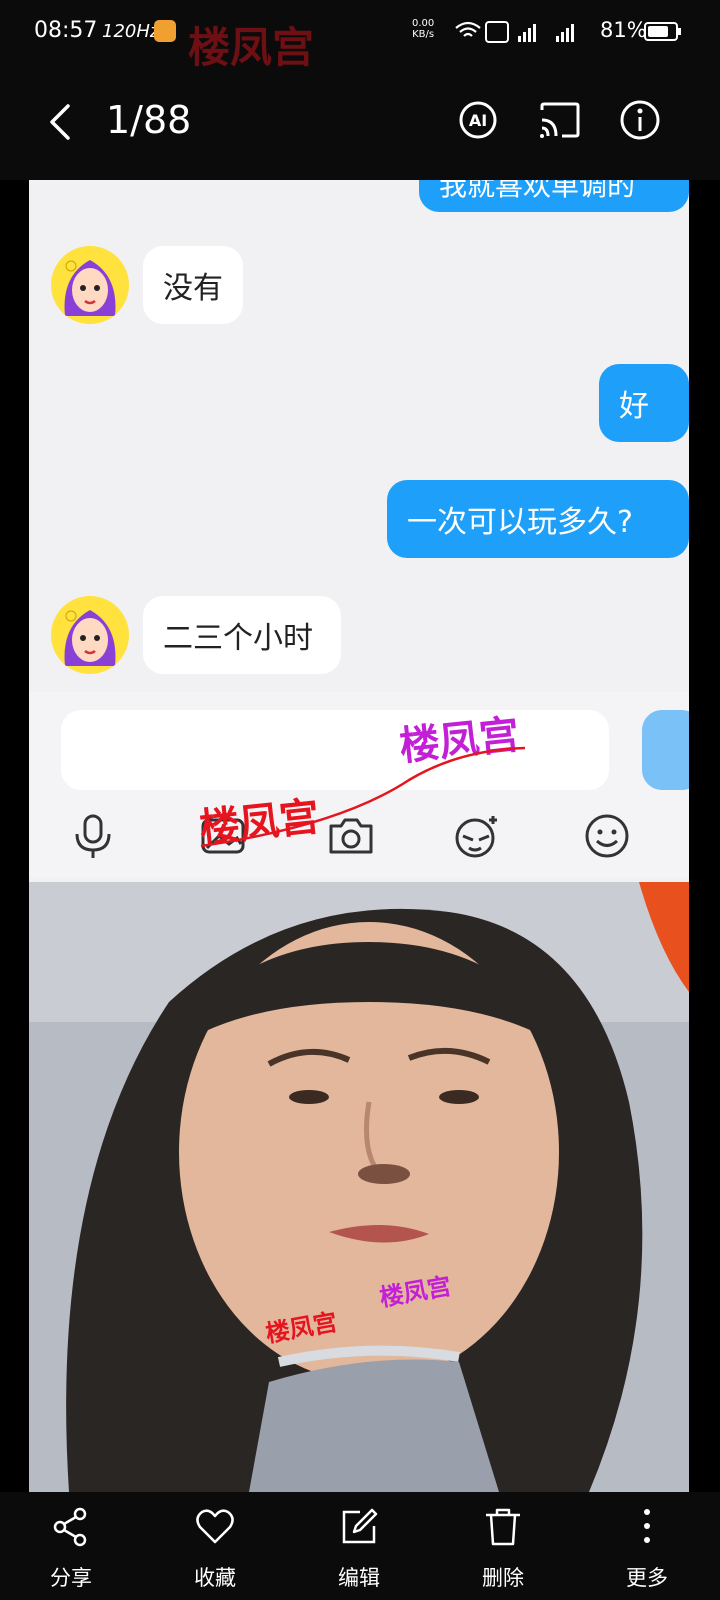 The height and width of the screenshot is (1600, 720). I want to click on microphone-icon, so click(93, 836).